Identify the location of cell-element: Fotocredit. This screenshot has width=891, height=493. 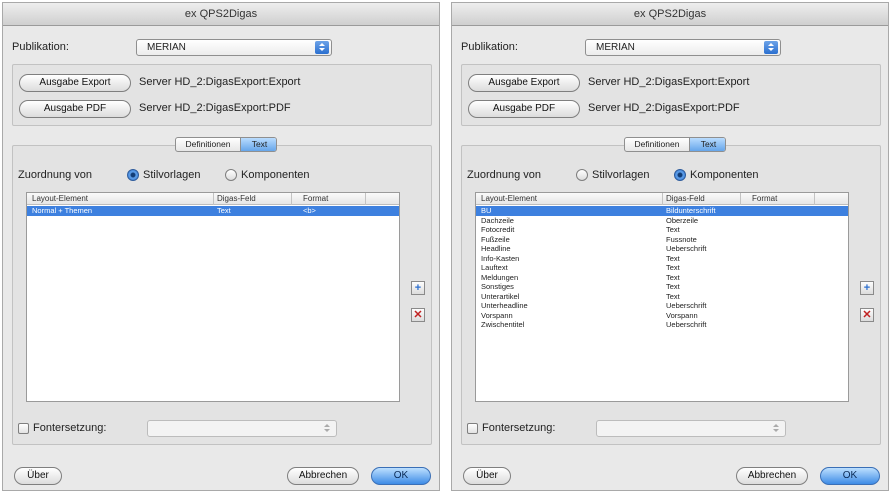
(498, 229).